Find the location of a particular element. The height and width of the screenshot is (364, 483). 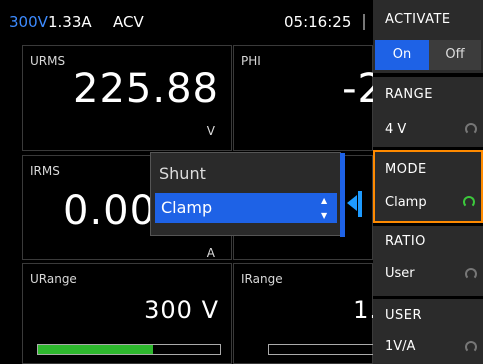

selection-marker is located at coordinates (360, 204).